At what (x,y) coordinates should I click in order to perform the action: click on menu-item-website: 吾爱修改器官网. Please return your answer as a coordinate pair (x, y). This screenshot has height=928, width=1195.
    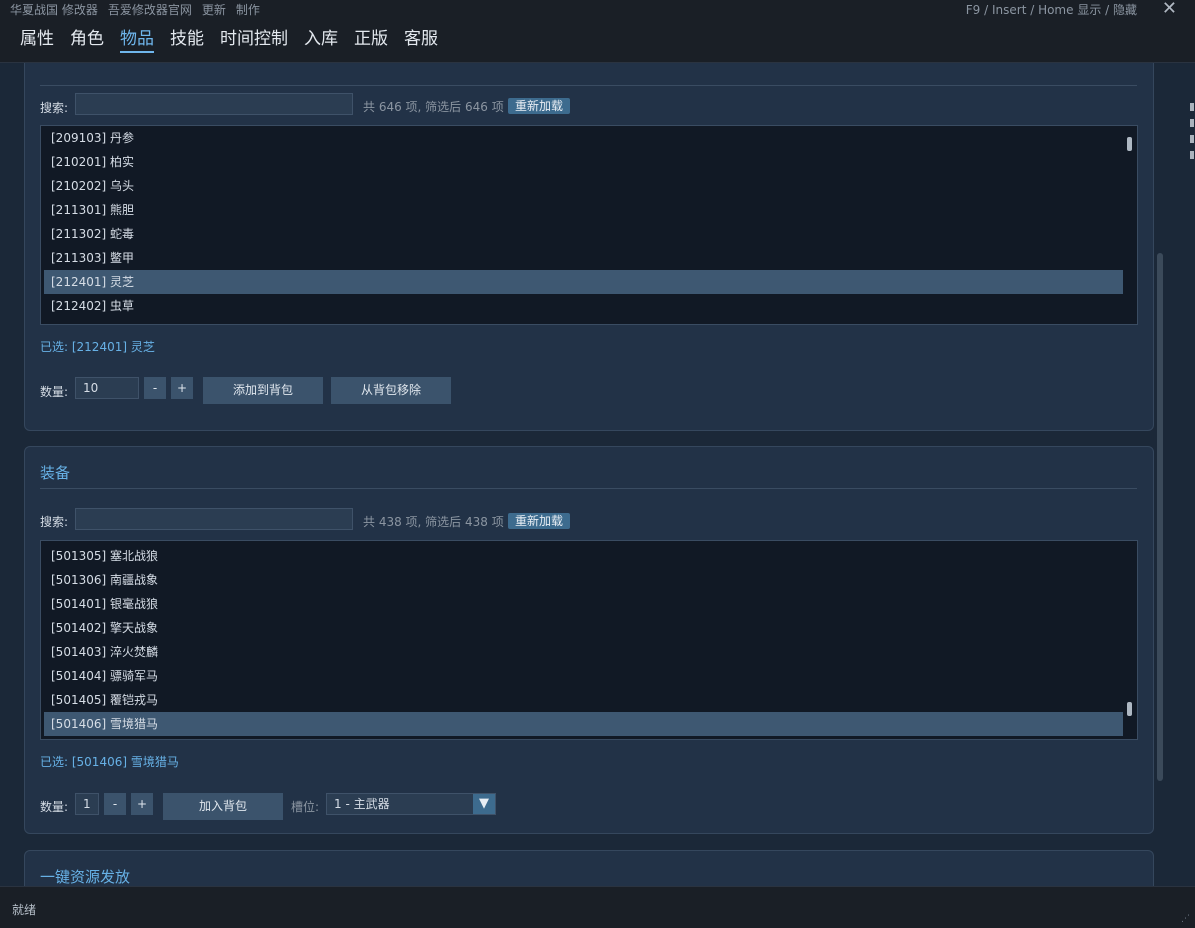
    Looking at the image, I should click on (150, 9).